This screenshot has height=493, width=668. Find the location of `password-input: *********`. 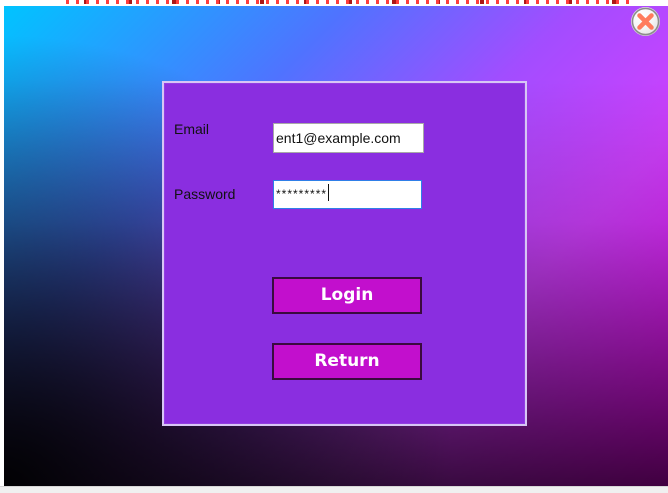

password-input: ********* is located at coordinates (347, 194).